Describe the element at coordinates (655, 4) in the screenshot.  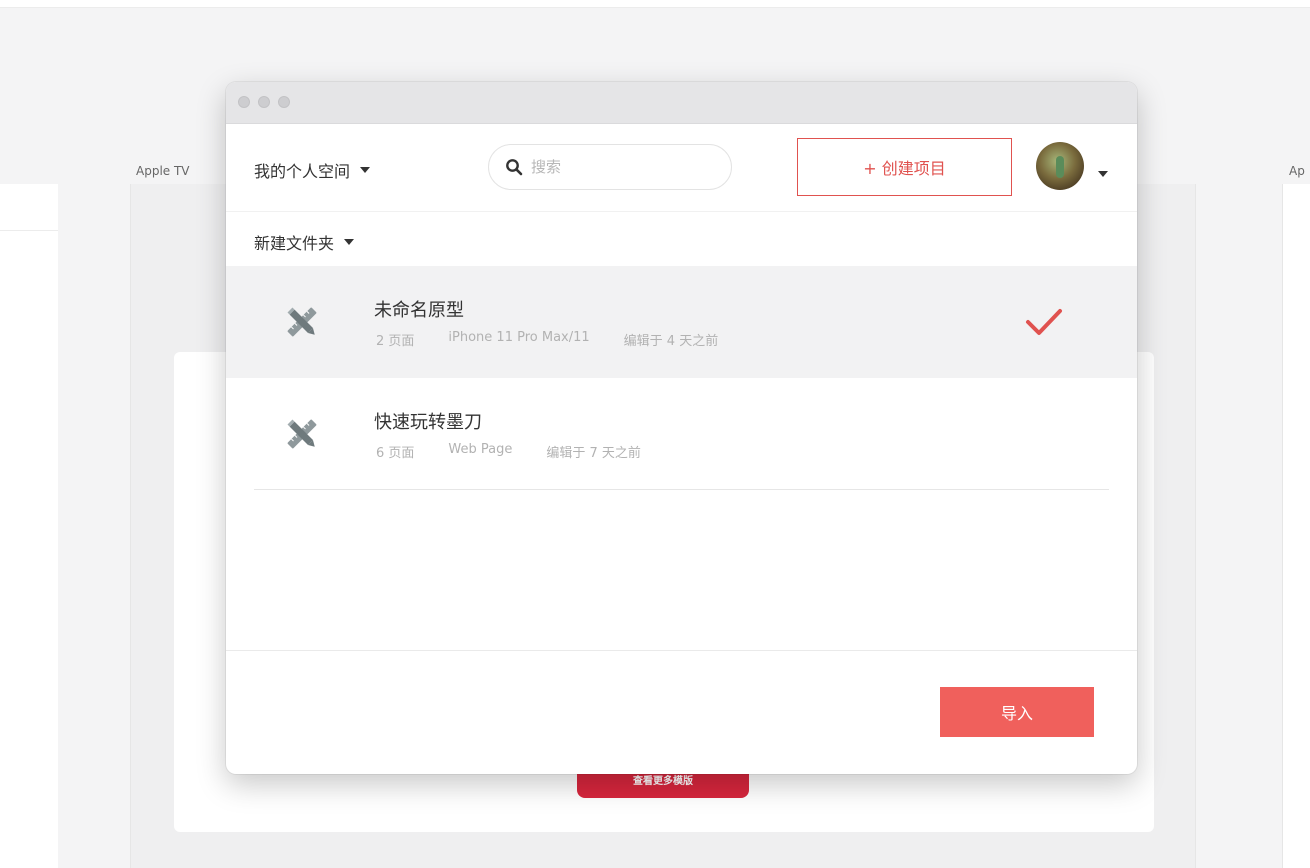
I see `background-top-bar` at that location.